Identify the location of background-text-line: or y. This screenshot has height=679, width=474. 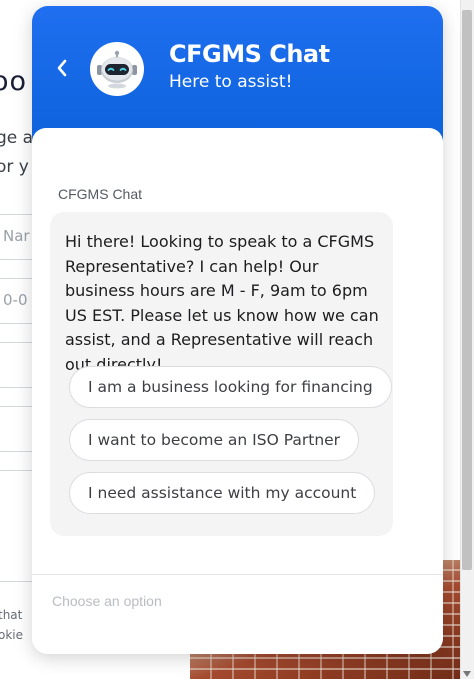
(14, 167).